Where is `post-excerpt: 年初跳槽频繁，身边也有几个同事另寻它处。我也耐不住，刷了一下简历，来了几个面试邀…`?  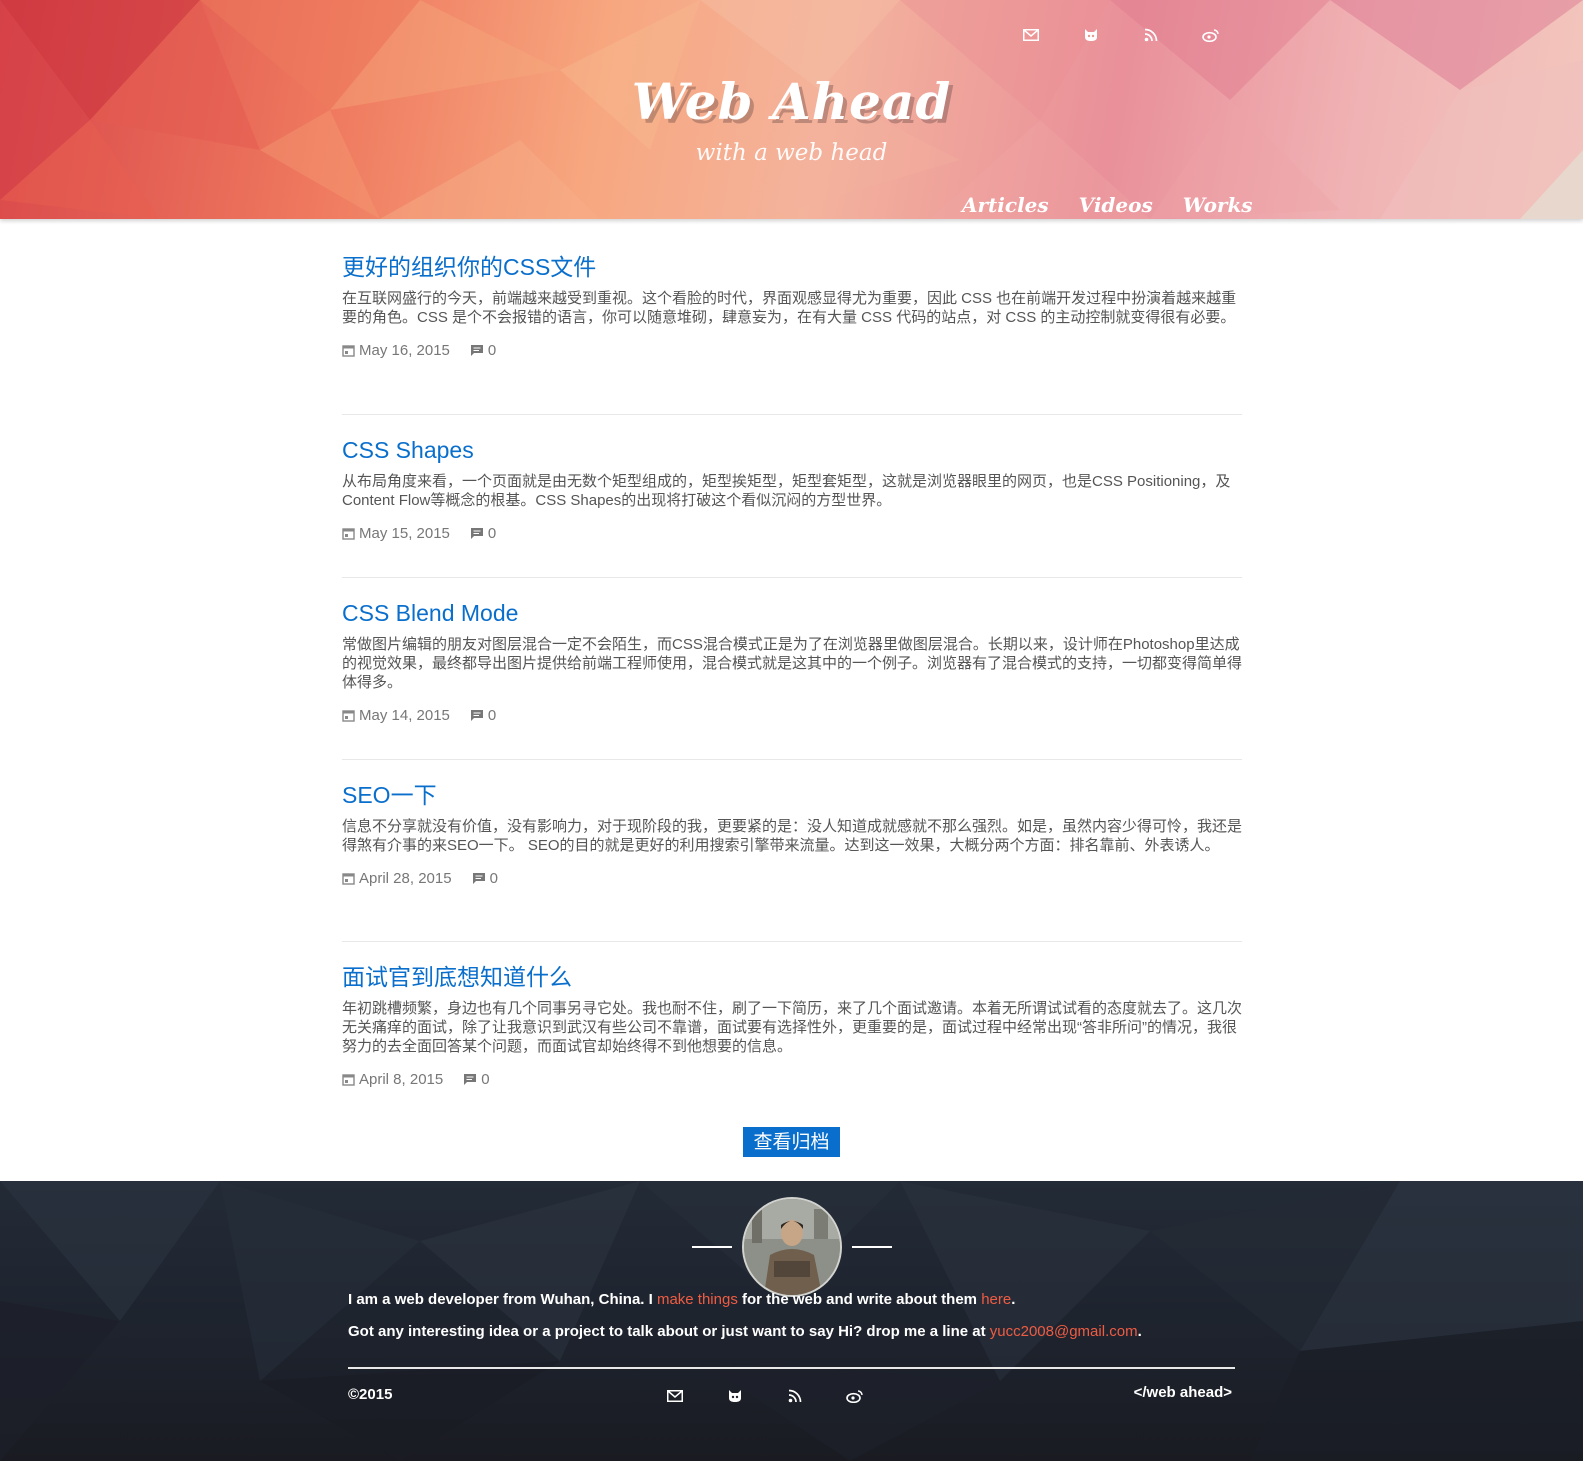 post-excerpt: 年初跳槽频繁，身边也有几个同事另寻它处。我也耐不住，刷了一下简历，来了几个面试邀… is located at coordinates (792, 1027).